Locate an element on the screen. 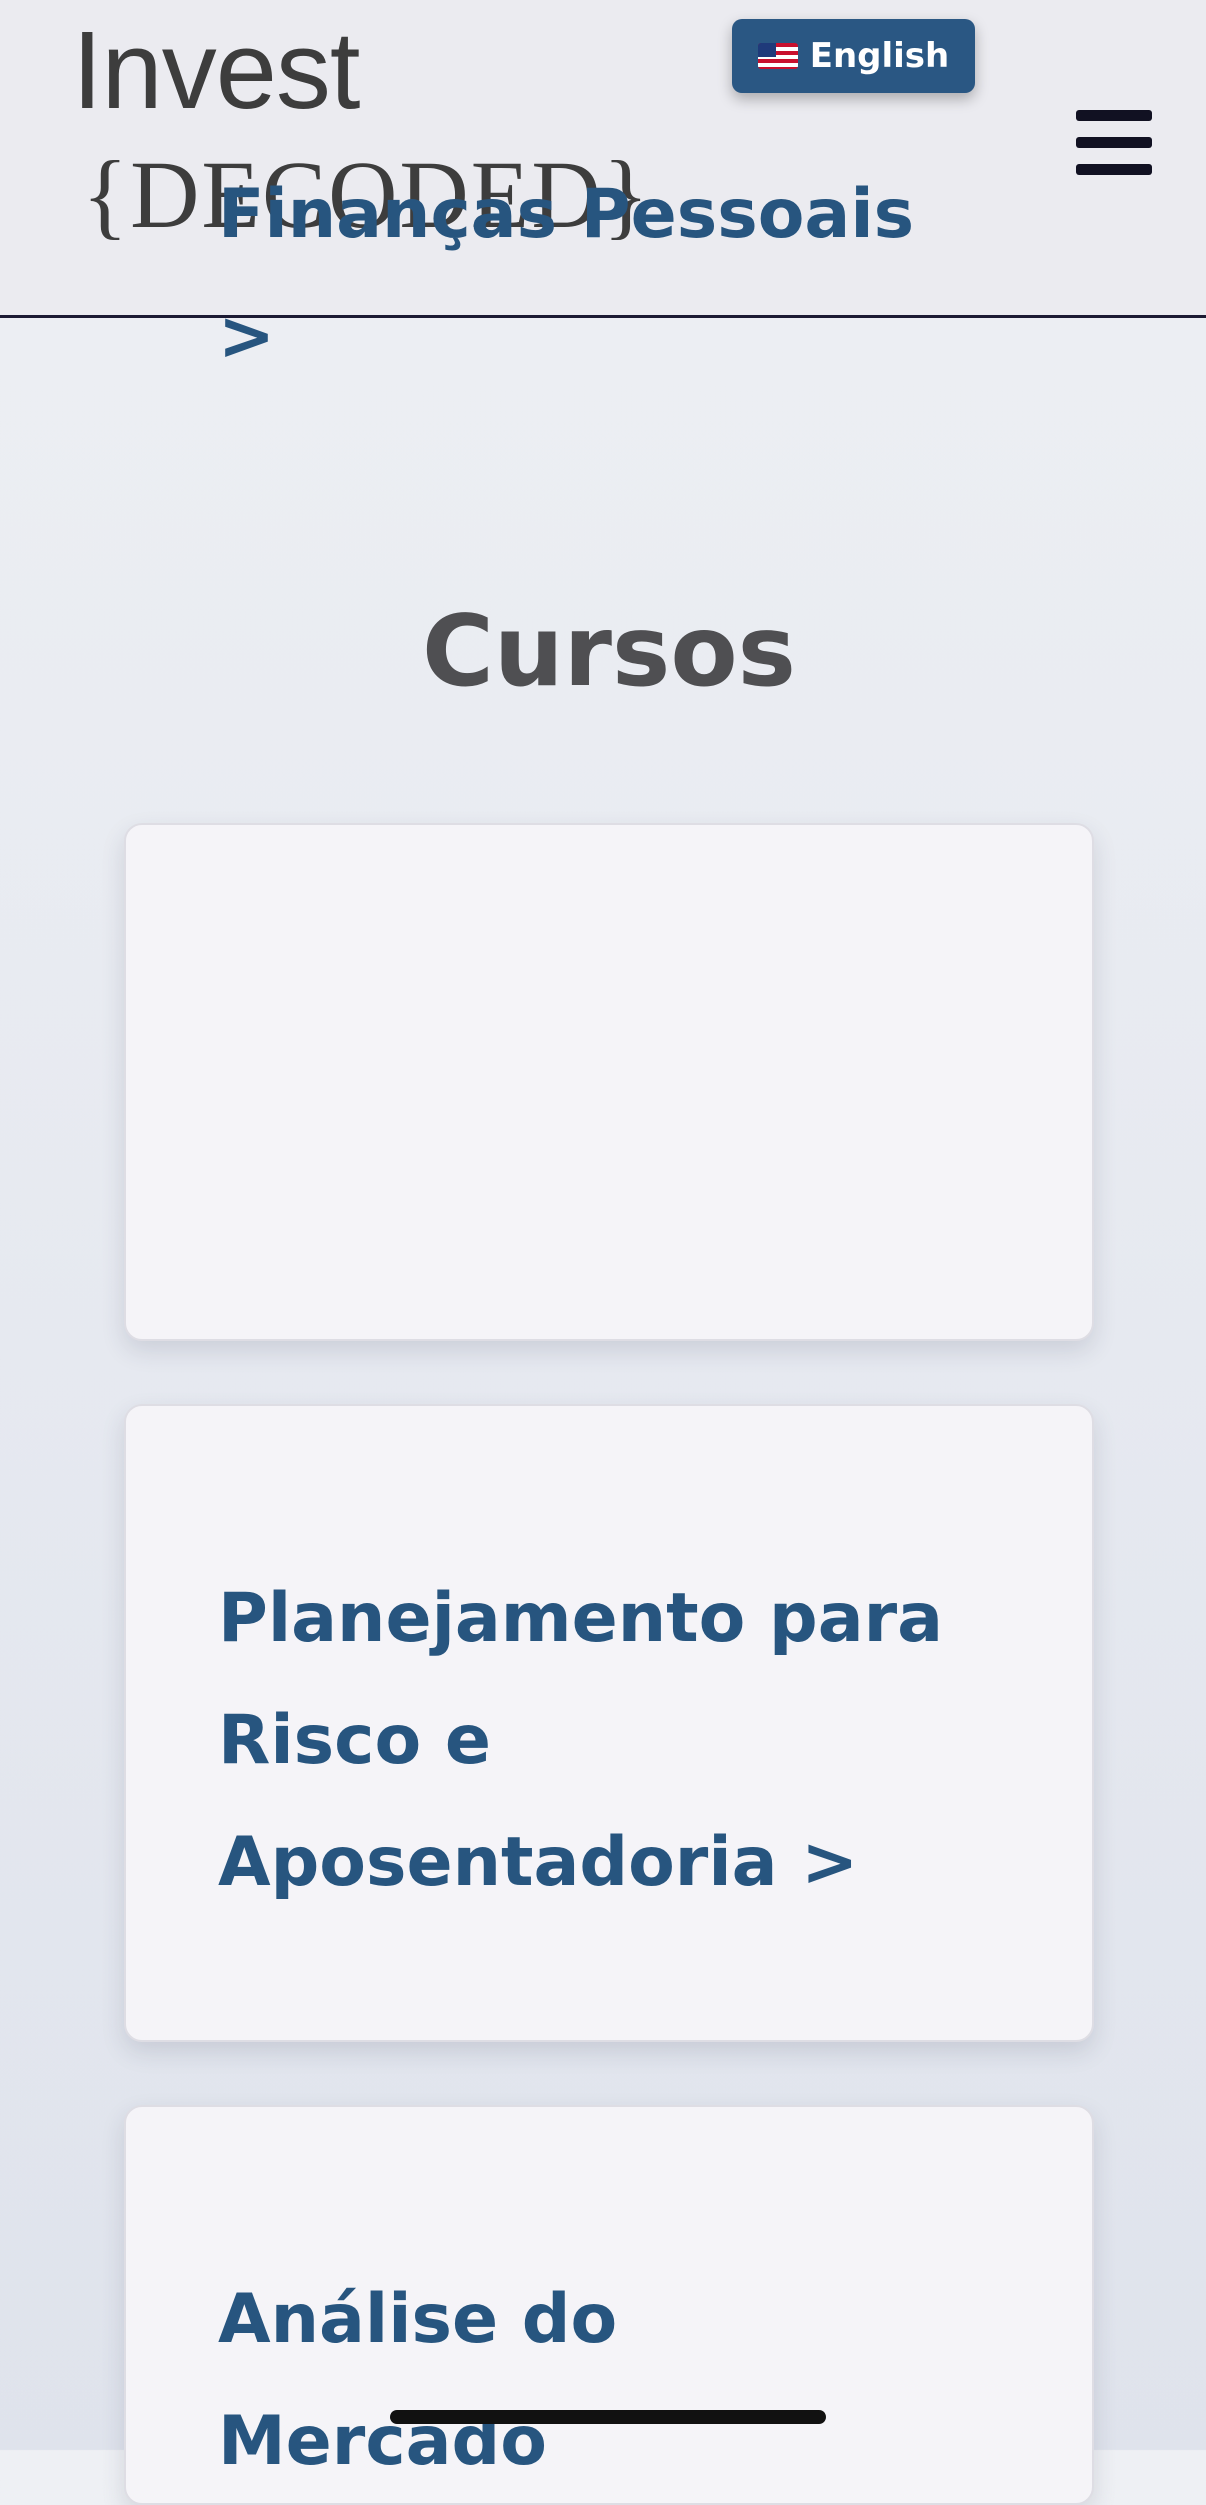 The height and width of the screenshot is (2505, 1206). course-title: Análise do Mercado is located at coordinates (418, 2380).